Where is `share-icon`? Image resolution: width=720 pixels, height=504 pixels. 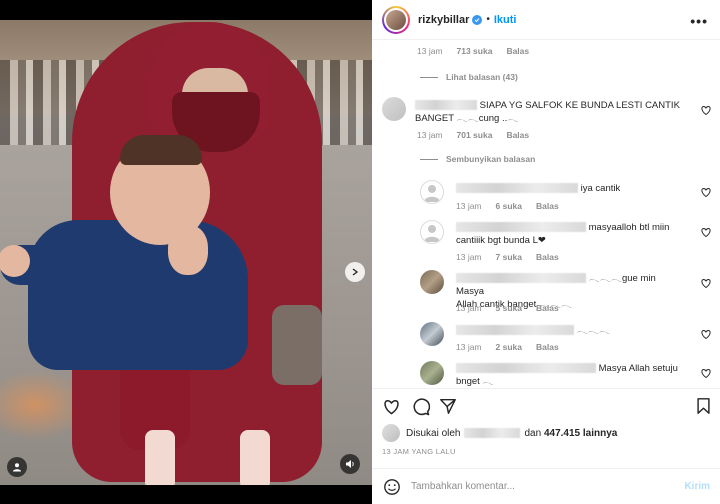
share-icon is located at coordinates (448, 406).